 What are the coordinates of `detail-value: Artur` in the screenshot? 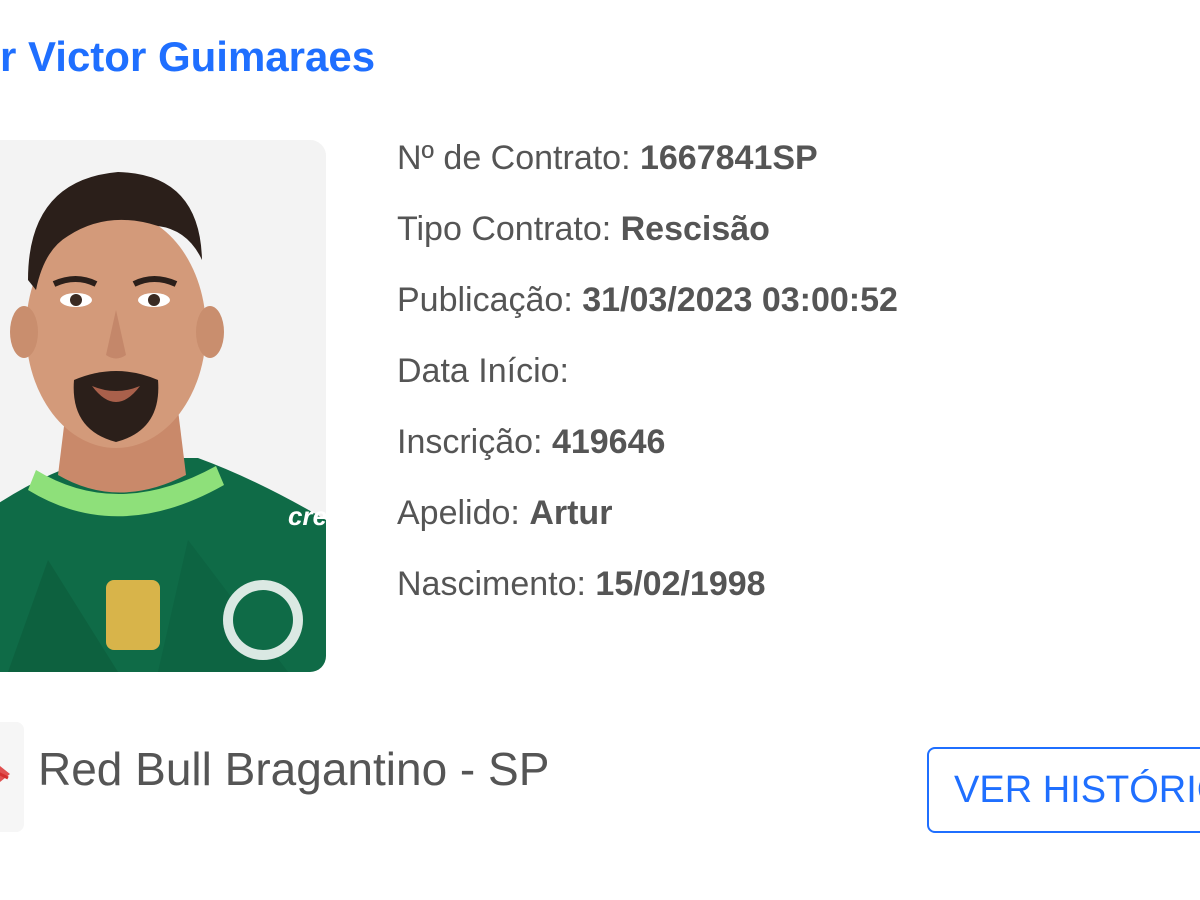 It's located at (571, 513).